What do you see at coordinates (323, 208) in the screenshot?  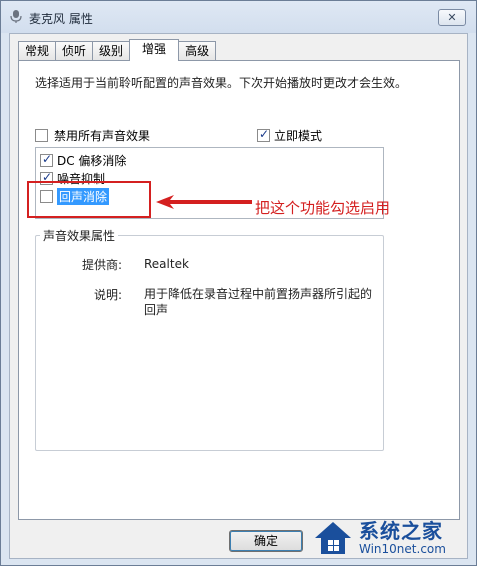 I see `annotation-text: 把这个功能勾选启用` at bounding box center [323, 208].